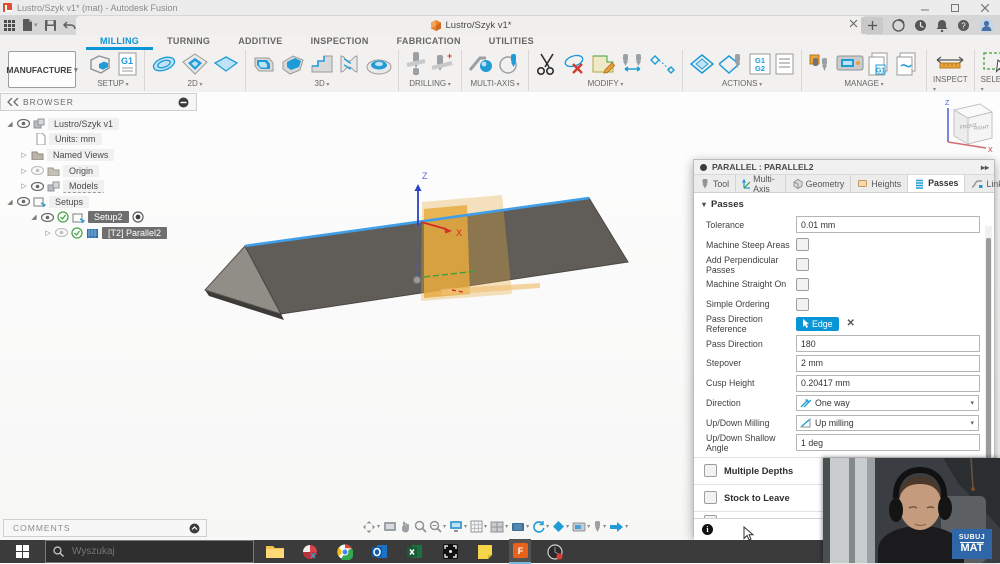  What do you see at coordinates (844, 204) in the screenshot?
I see `passes-section-header: Passes` at bounding box center [844, 204].